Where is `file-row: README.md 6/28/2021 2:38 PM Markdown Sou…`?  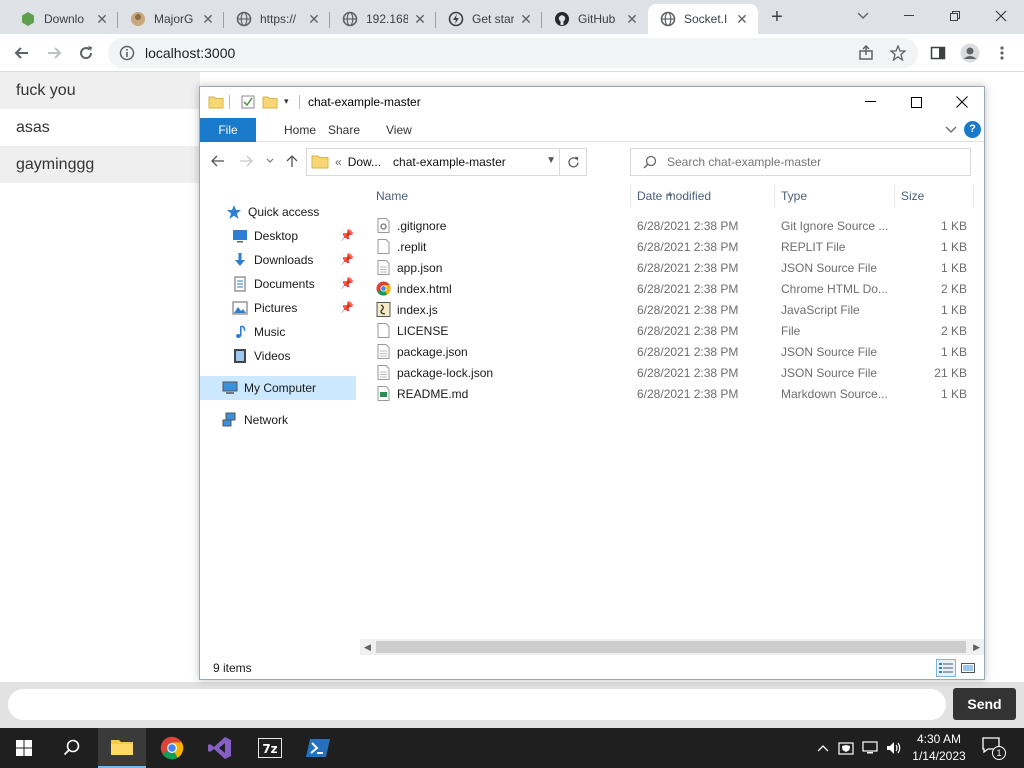
file-row: README.md 6/28/2021 2:38 PM Markdown Sou… is located at coordinates (672, 393).